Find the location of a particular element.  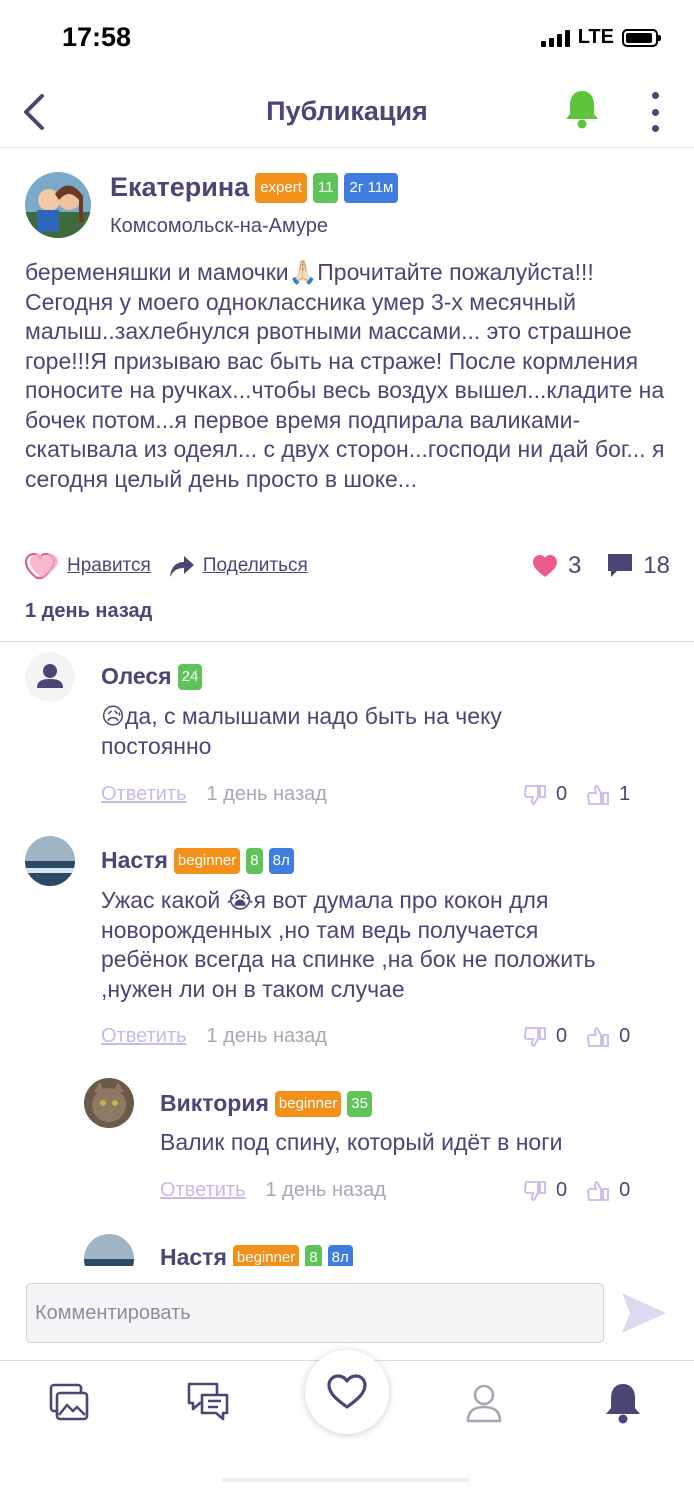

age-badge: 2г 11м is located at coordinates (371, 187).